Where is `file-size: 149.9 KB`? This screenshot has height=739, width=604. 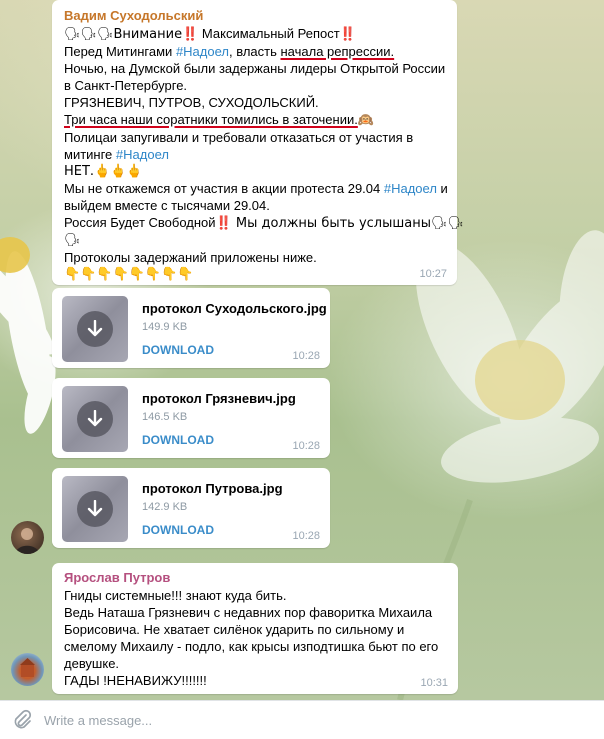
file-size: 149.9 KB is located at coordinates (165, 327).